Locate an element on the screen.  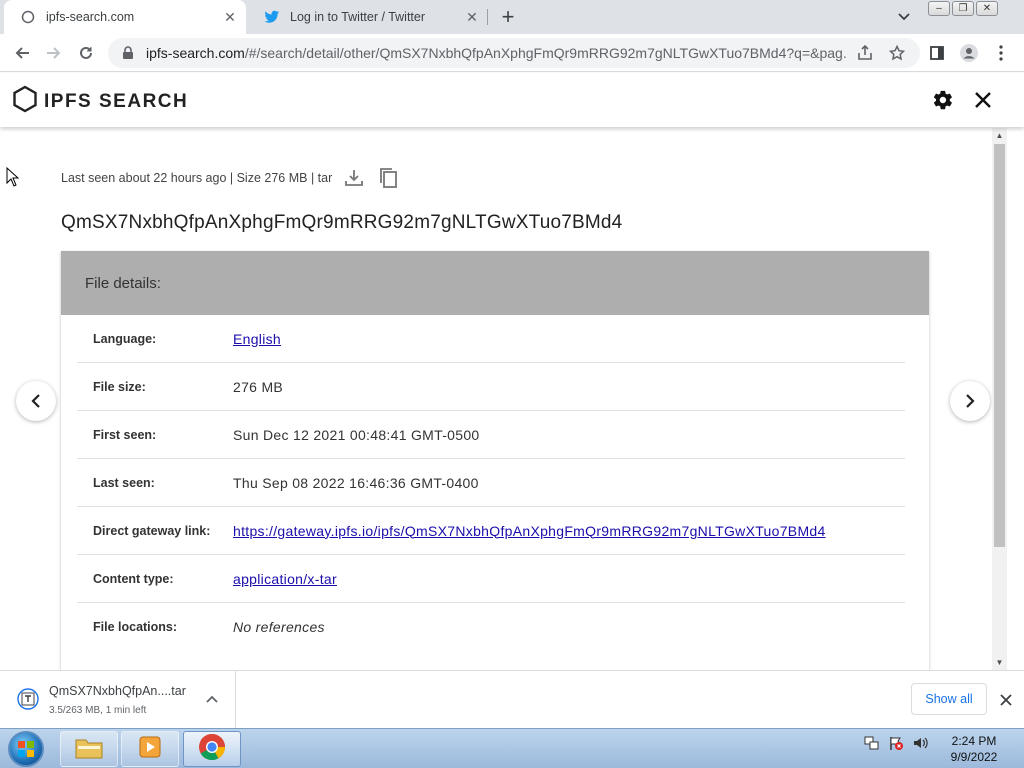
forward-button is located at coordinates (54, 53).